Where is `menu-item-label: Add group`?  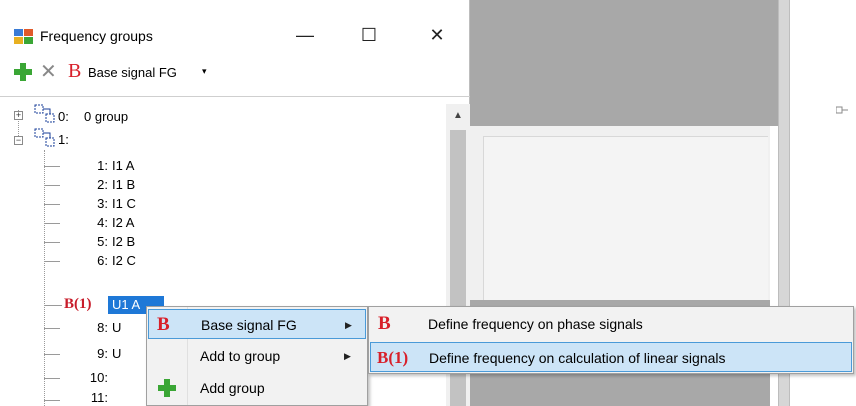 menu-item-label: Add group is located at coordinates (232, 388).